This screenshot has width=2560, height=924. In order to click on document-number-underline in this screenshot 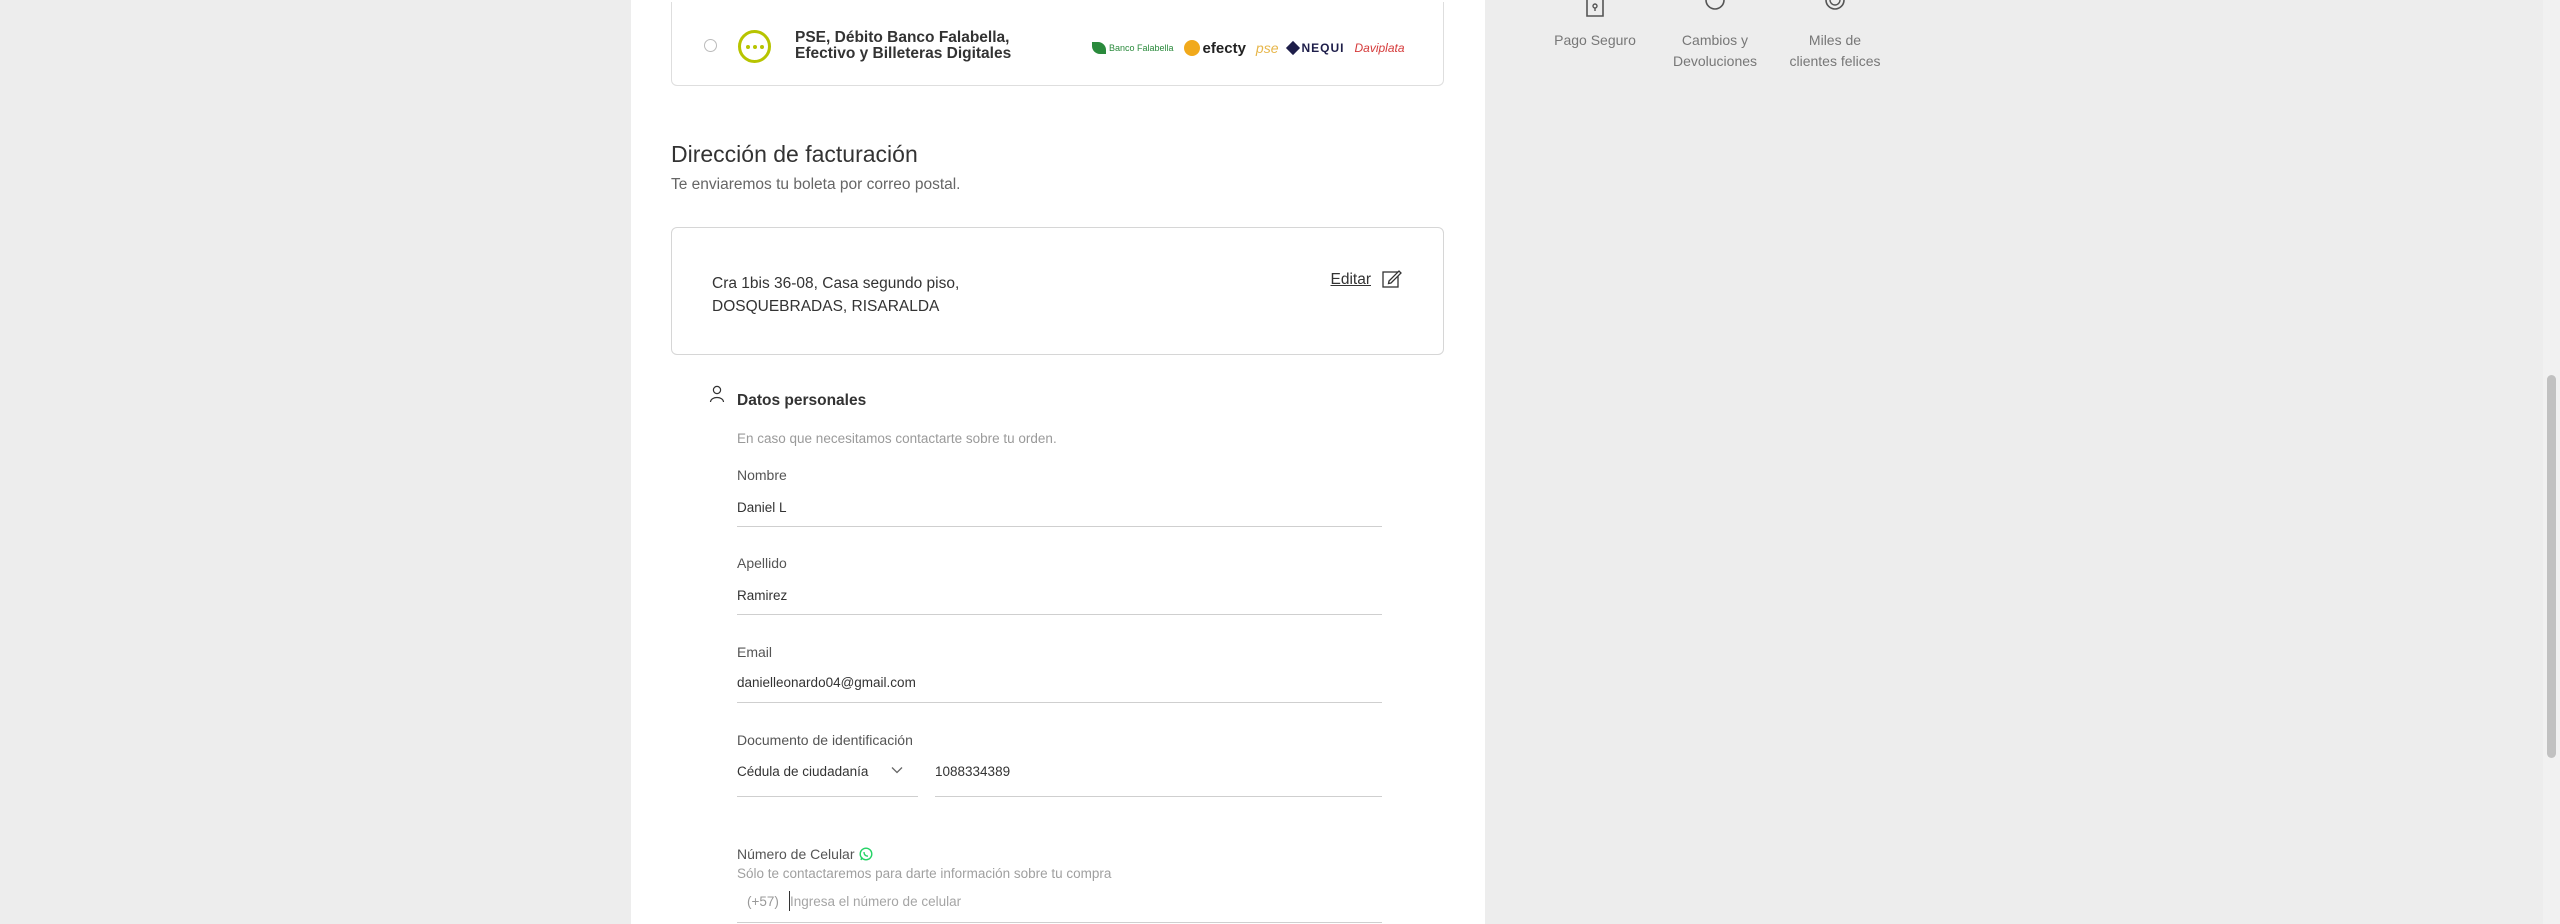, I will do `click(1158, 796)`.